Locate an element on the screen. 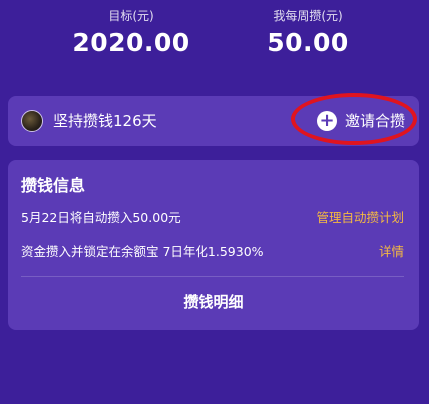  weekly-label: 我每周攒(元) is located at coordinates (308, 16).